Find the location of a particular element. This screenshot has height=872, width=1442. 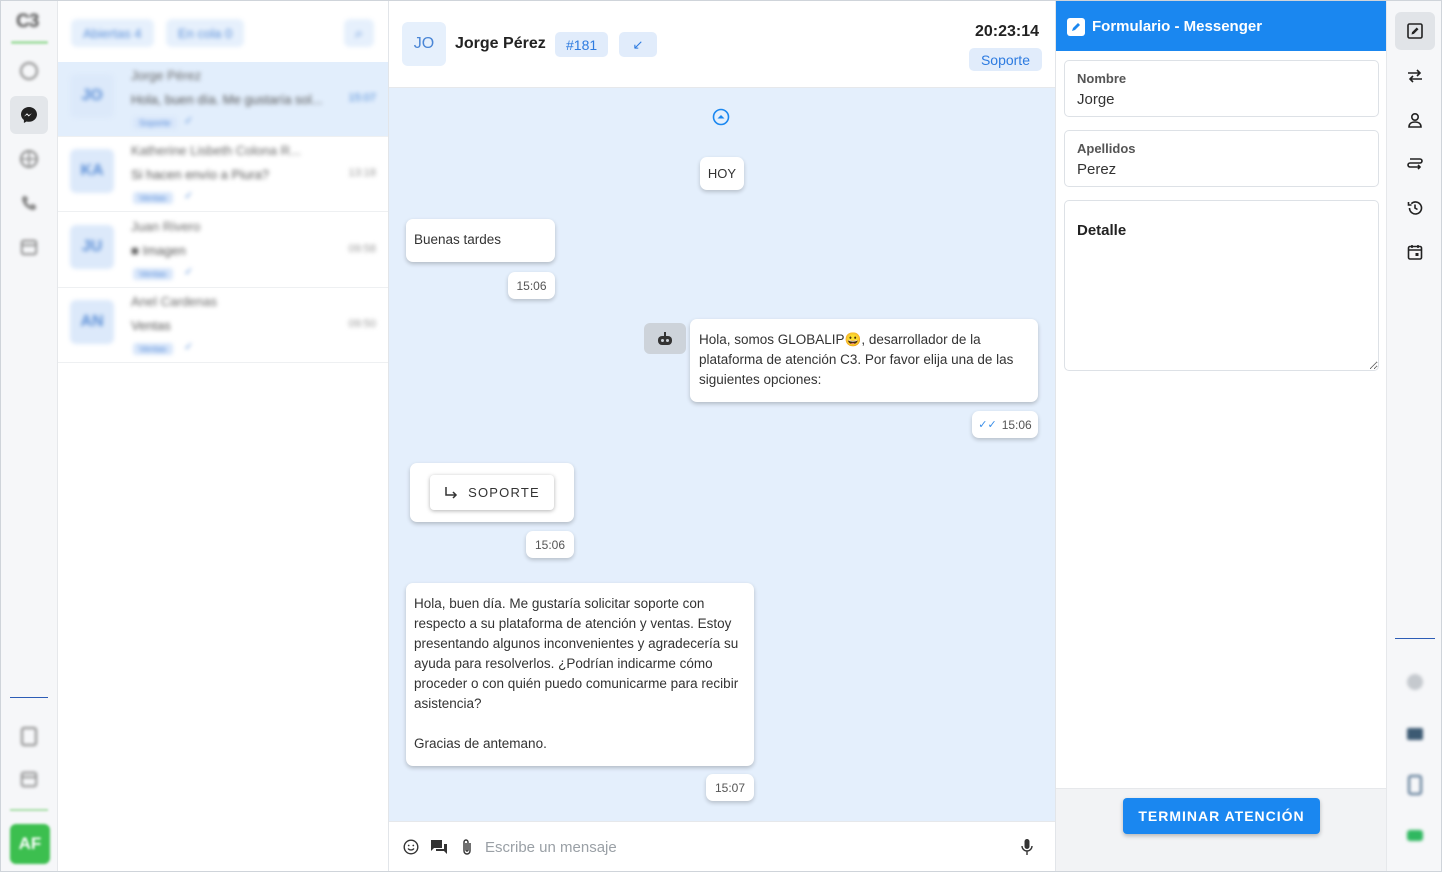

form-footer: TERMINAR ATENCIÓN is located at coordinates (1221, 829).